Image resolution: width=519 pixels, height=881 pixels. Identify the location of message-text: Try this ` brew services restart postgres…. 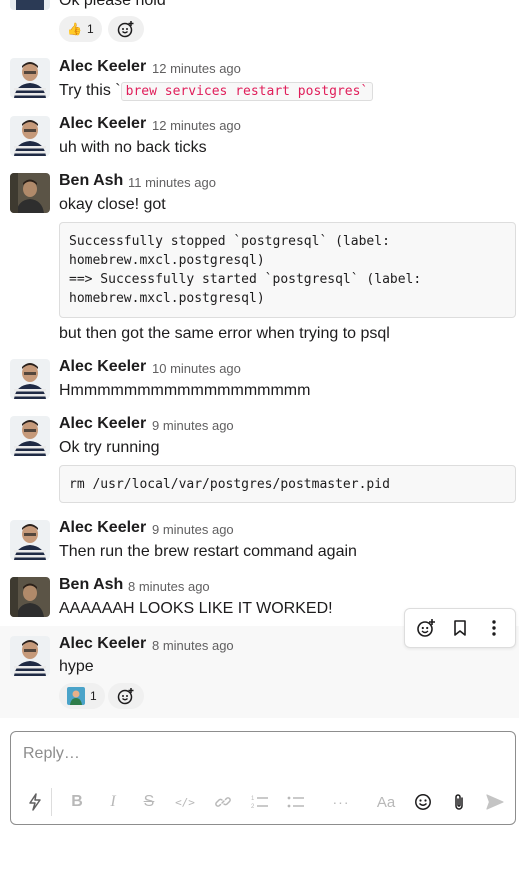
(216, 91).